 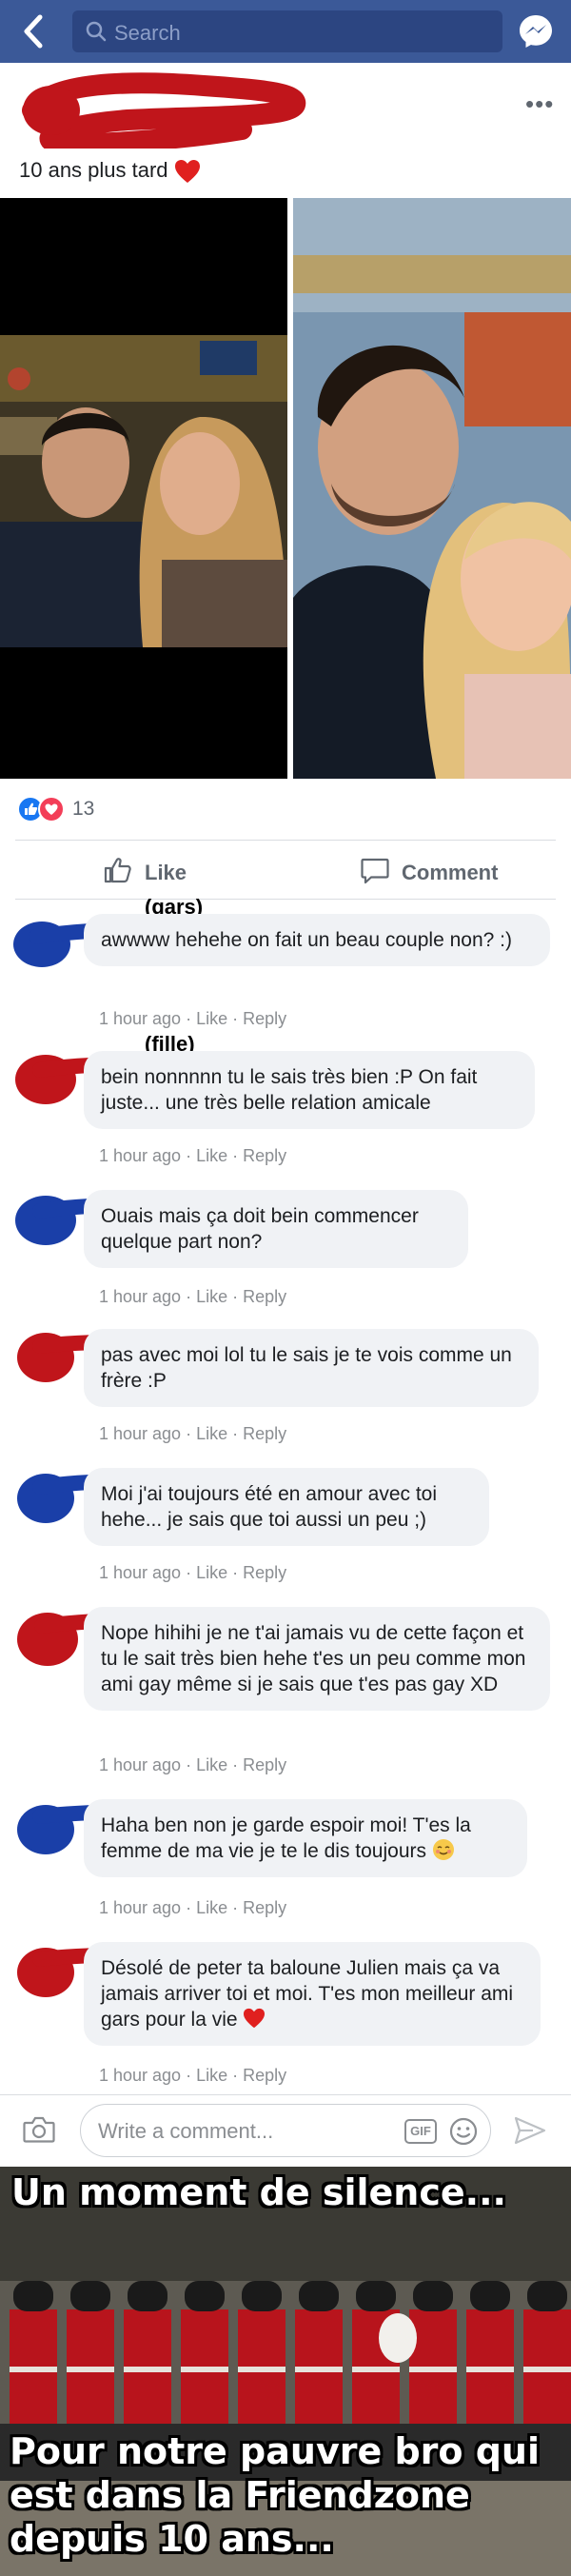 What do you see at coordinates (420, 2131) in the screenshot?
I see `gif-button: GIF` at bounding box center [420, 2131].